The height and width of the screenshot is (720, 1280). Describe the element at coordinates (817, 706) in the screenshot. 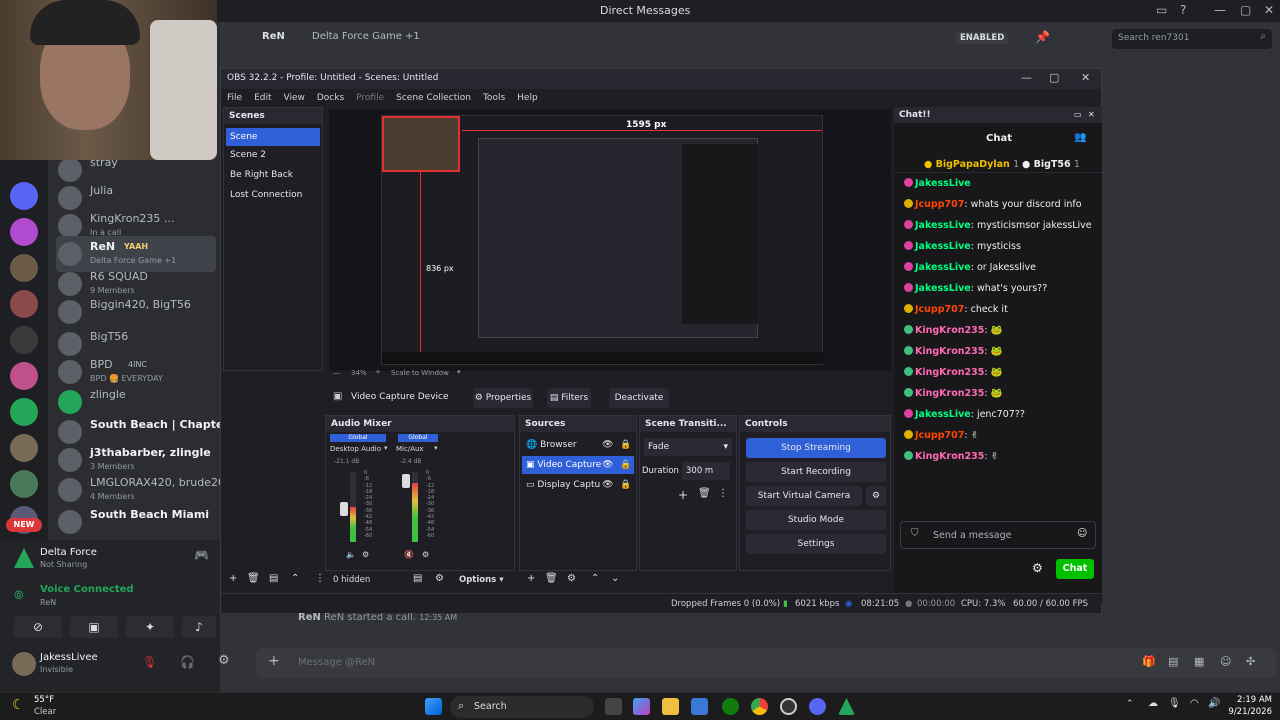

I see `discord-icon` at that location.